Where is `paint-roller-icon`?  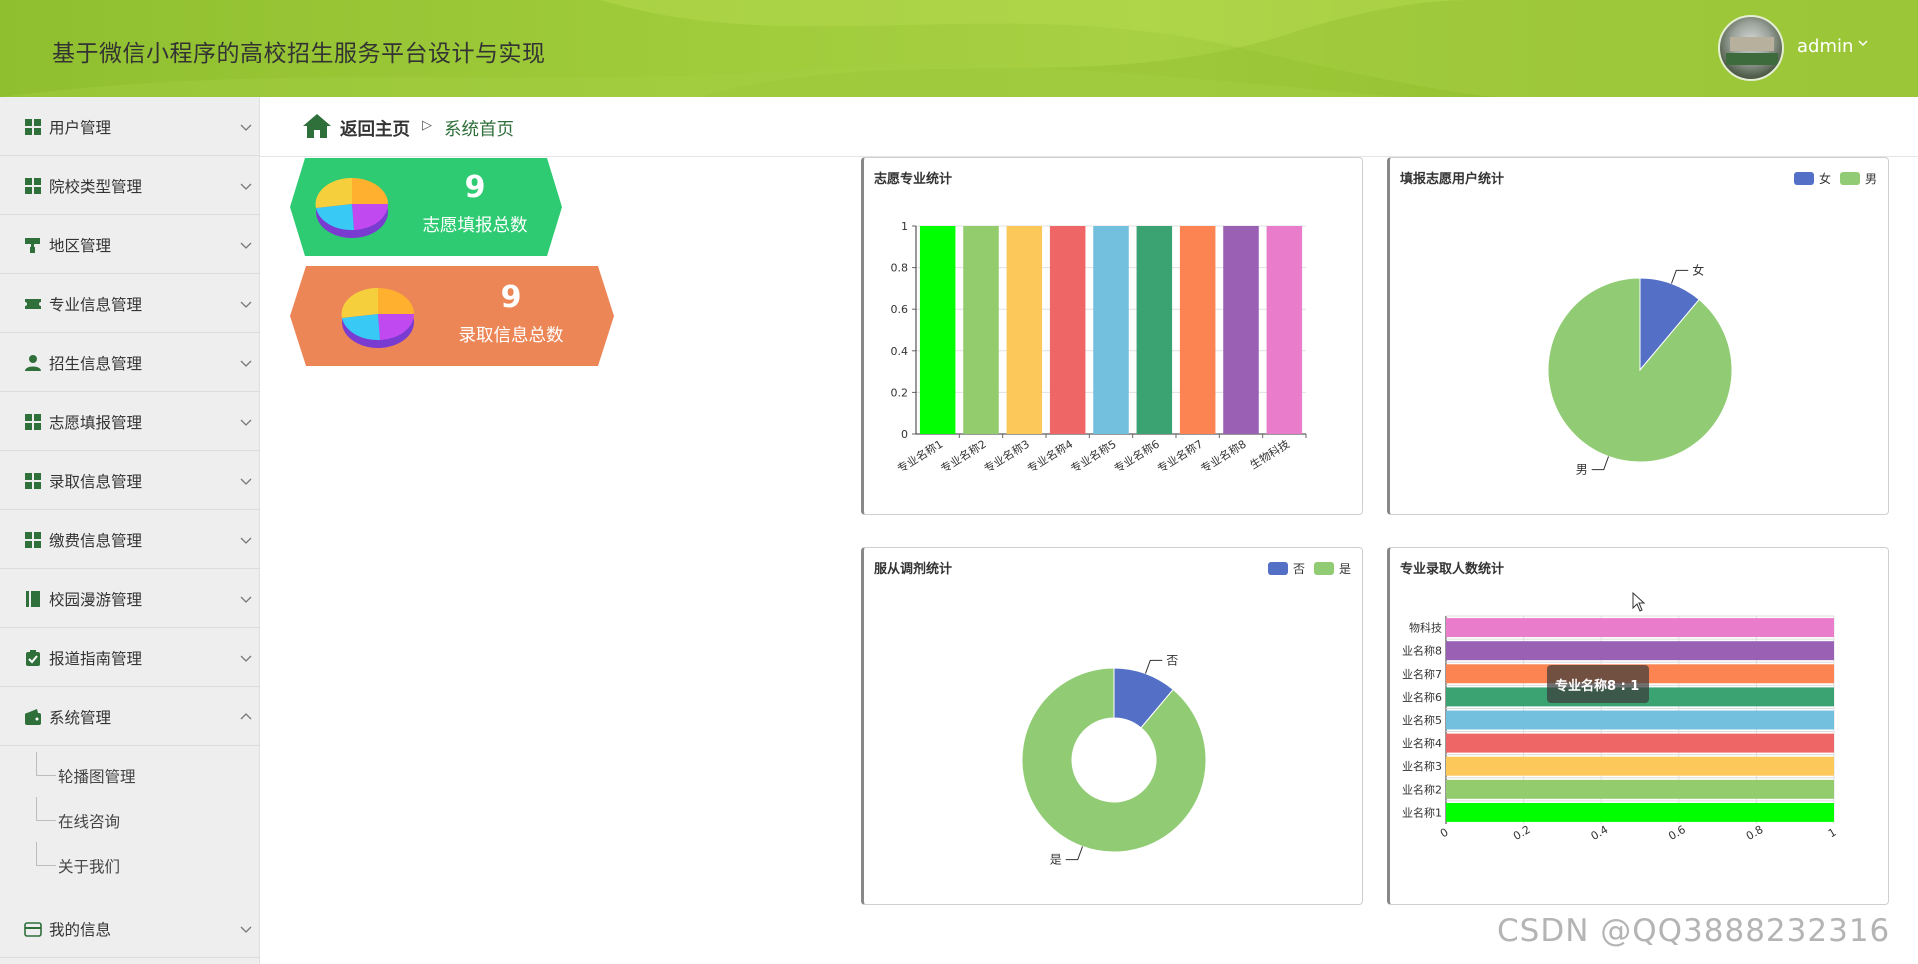 paint-roller-icon is located at coordinates (32, 245).